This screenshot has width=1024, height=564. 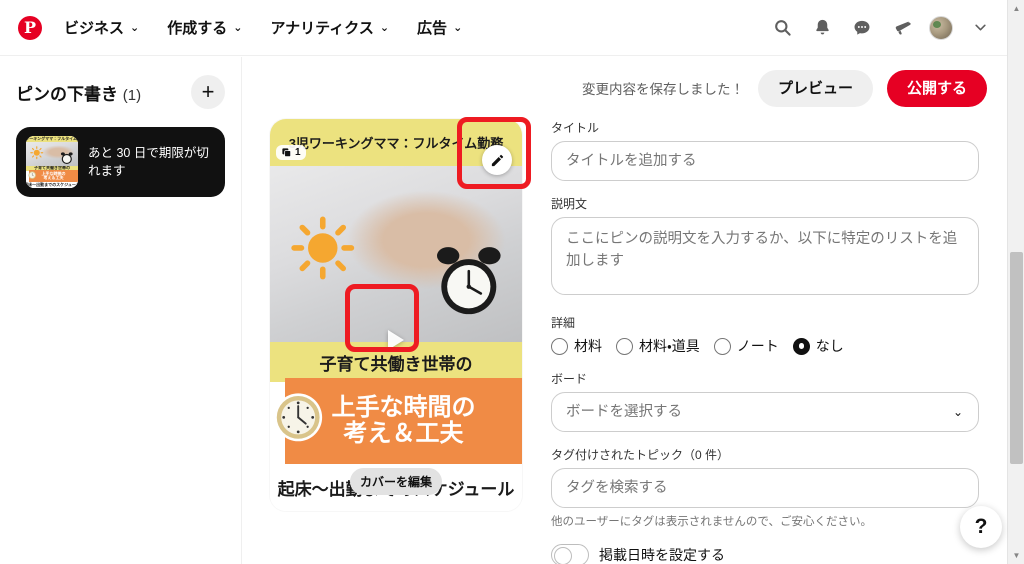 What do you see at coordinates (782, 28) in the screenshot?
I see `search-icon` at bounding box center [782, 28].